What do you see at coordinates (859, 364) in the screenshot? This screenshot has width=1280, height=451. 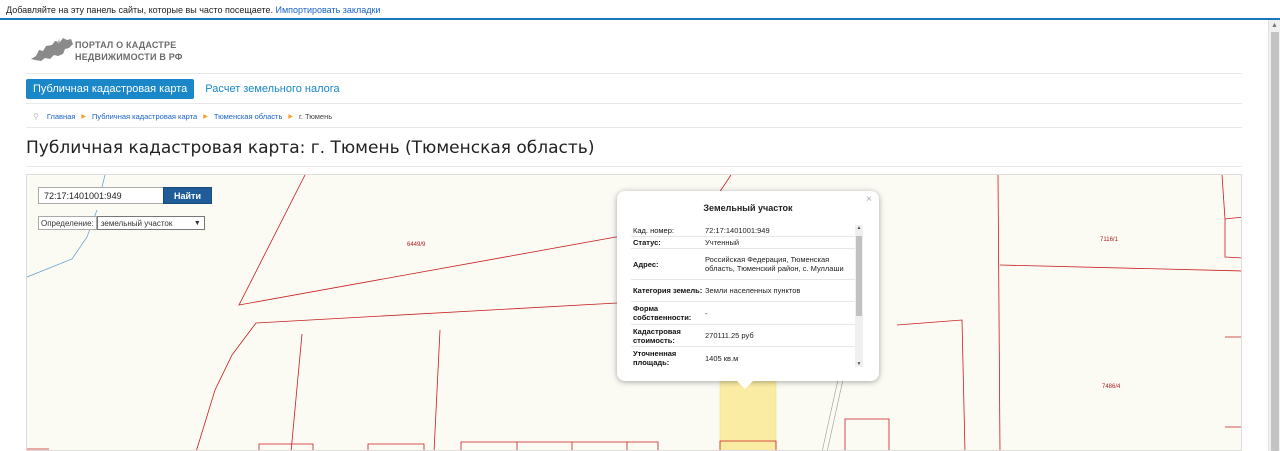 I see `scroll-down-arrow-icon: ▼` at bounding box center [859, 364].